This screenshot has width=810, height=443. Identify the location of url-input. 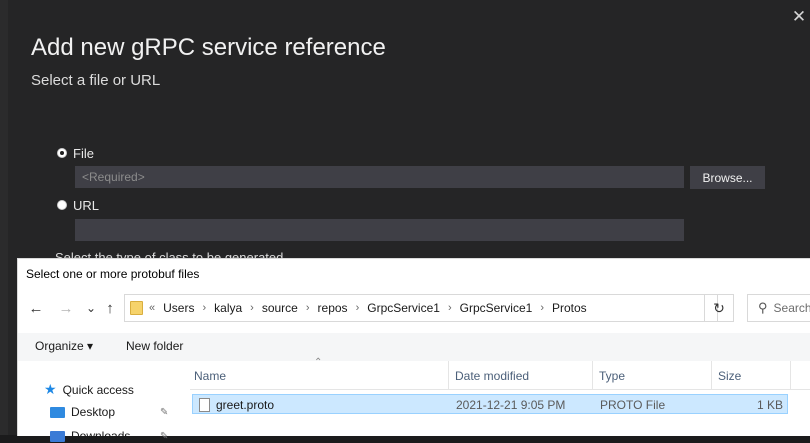
(379, 230).